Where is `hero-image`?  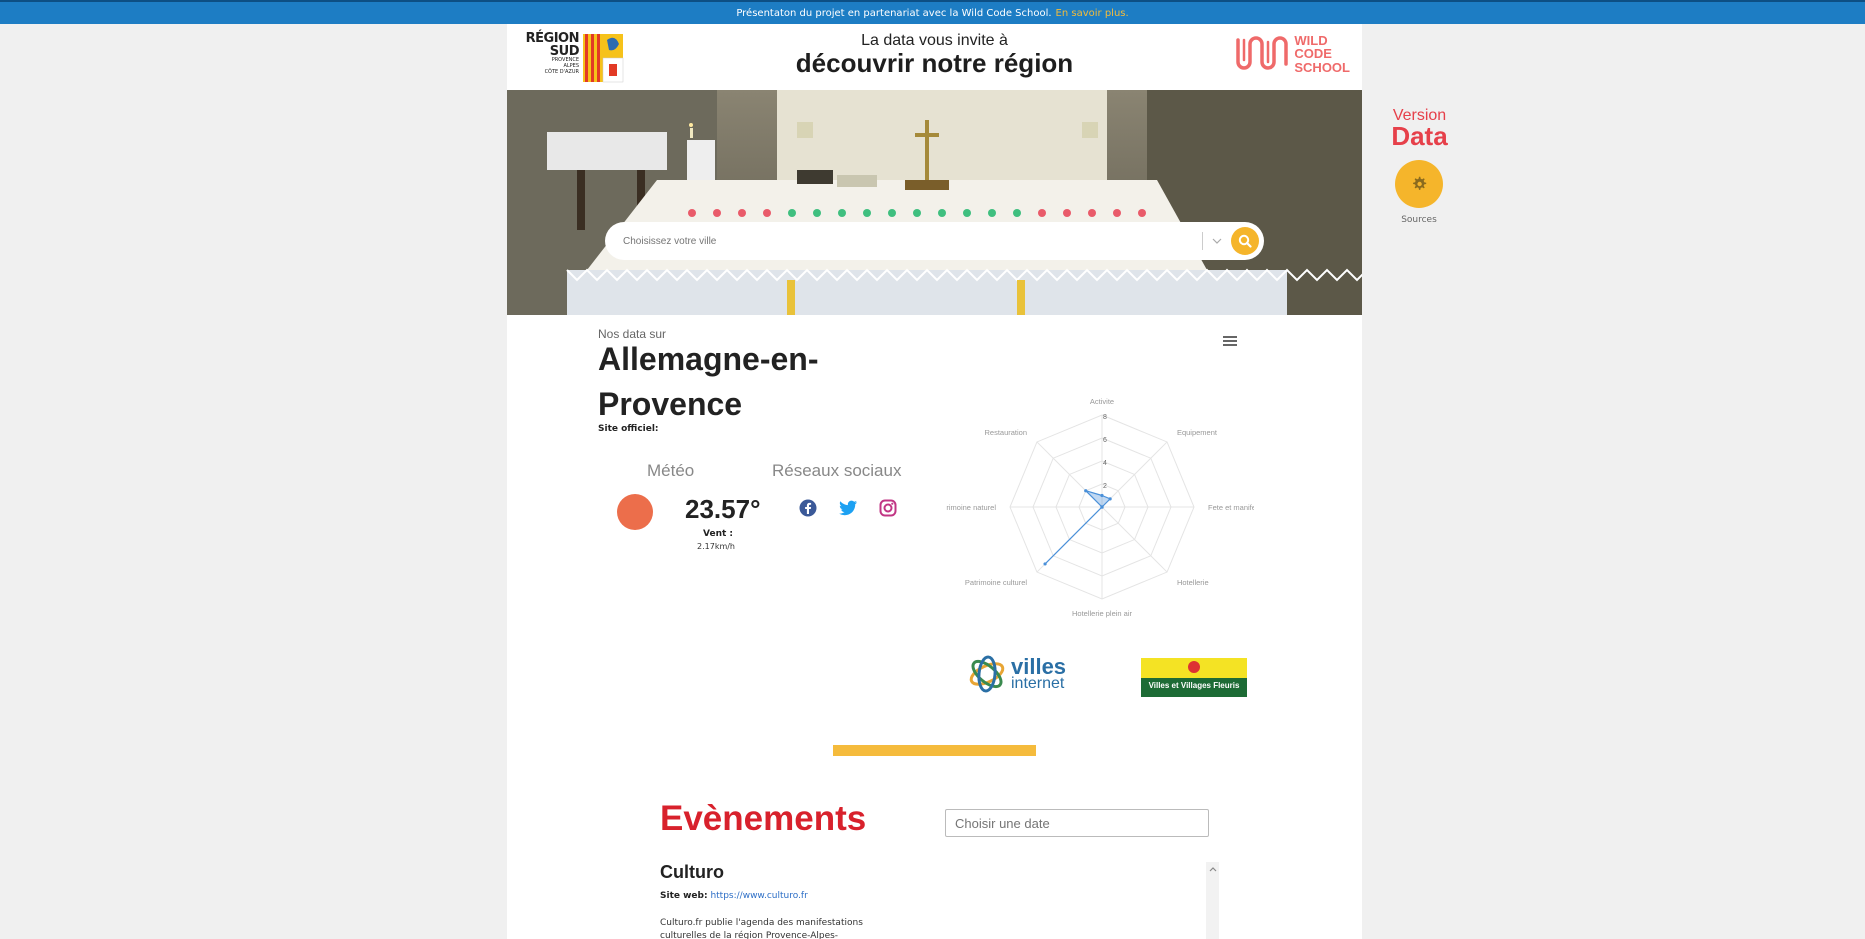
hero-image is located at coordinates (934, 202).